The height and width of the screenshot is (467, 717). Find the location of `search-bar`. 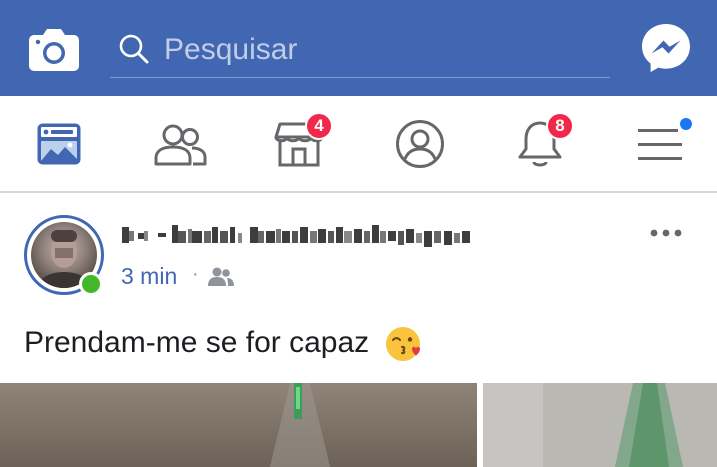

search-bar is located at coordinates (360, 51).